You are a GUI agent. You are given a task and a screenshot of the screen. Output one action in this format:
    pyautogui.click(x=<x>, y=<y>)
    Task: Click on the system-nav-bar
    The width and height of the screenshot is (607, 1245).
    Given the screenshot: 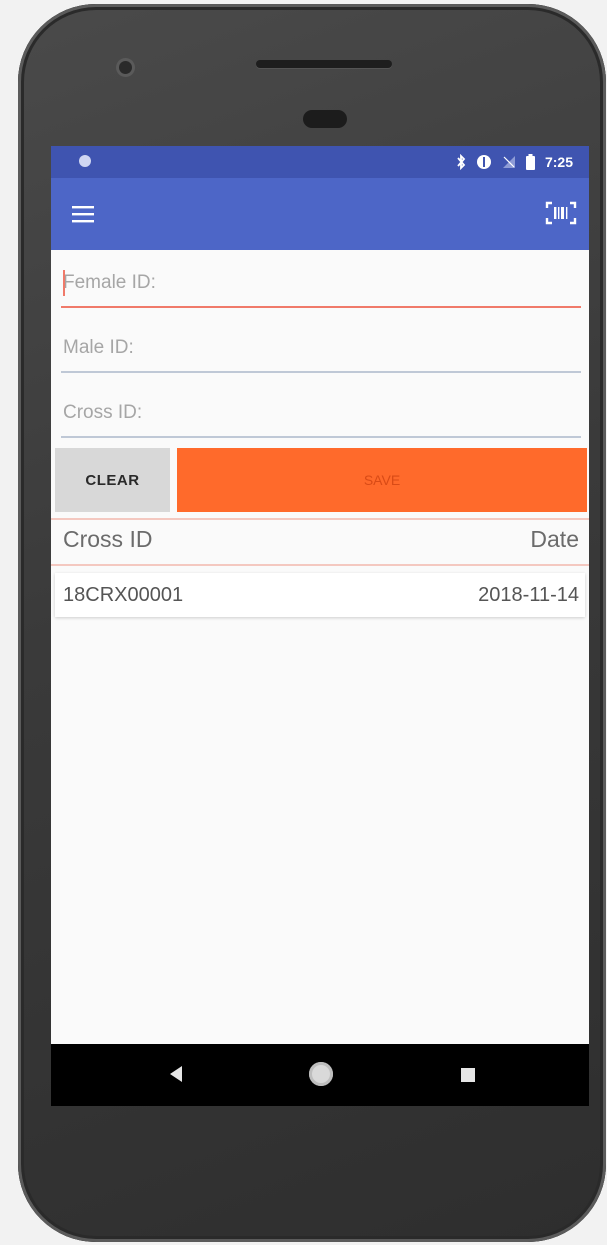 What is the action you would take?
    pyautogui.click(x=320, y=1075)
    